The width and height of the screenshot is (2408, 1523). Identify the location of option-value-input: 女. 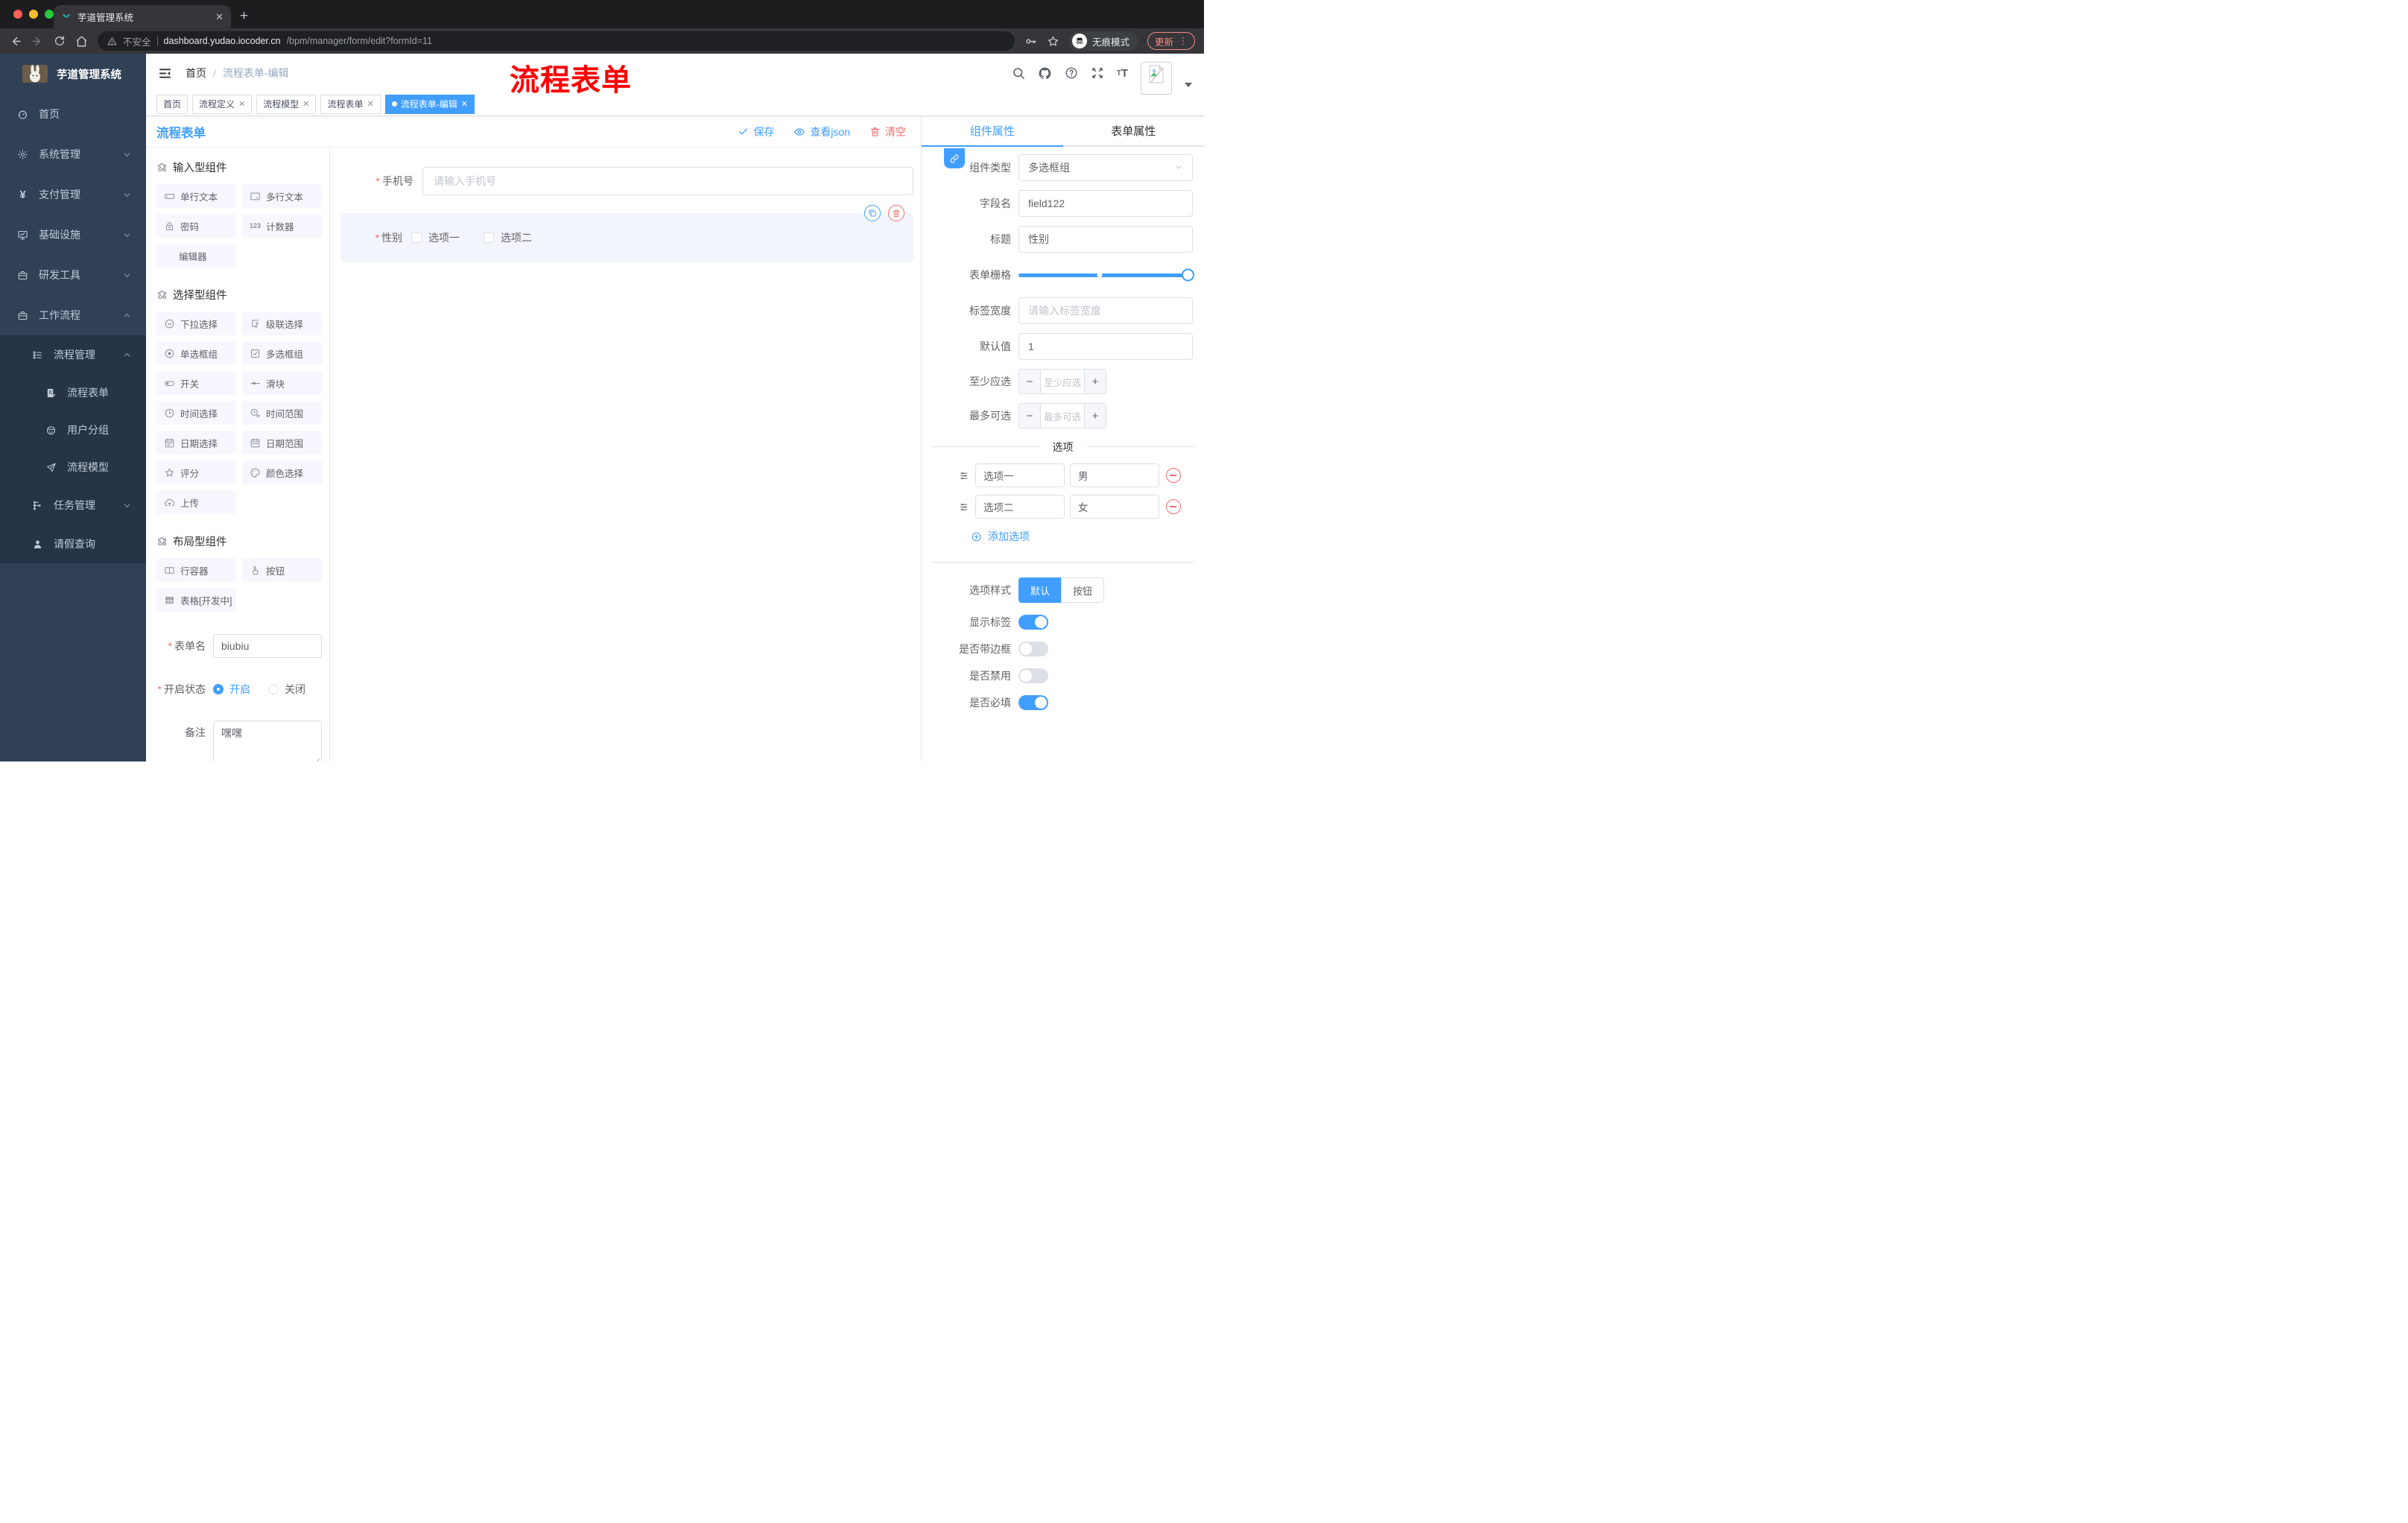
(1114, 507).